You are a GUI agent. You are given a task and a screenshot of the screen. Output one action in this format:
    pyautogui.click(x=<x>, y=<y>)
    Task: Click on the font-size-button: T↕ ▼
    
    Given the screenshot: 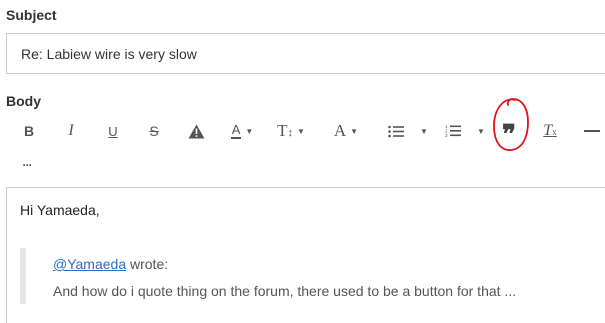 What is the action you would take?
    pyautogui.click(x=291, y=131)
    